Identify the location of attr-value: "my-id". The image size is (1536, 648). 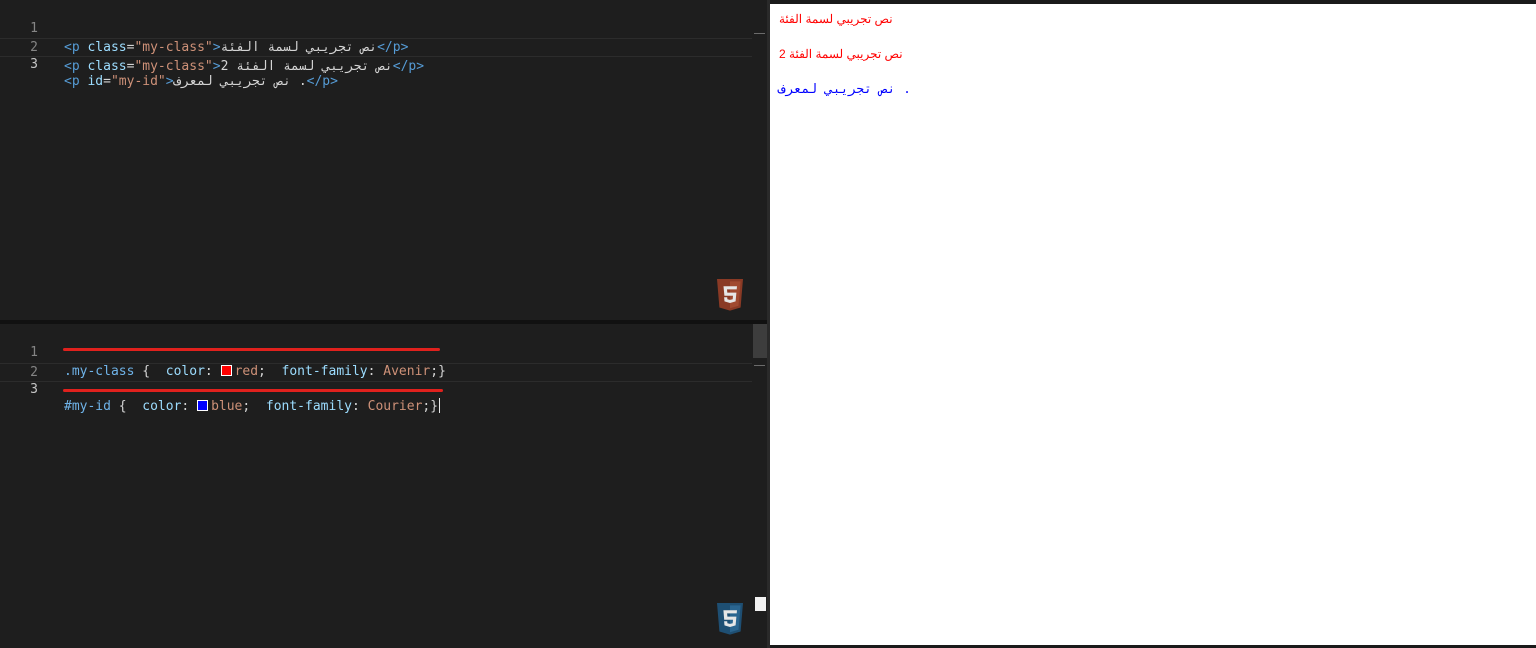
(138, 81).